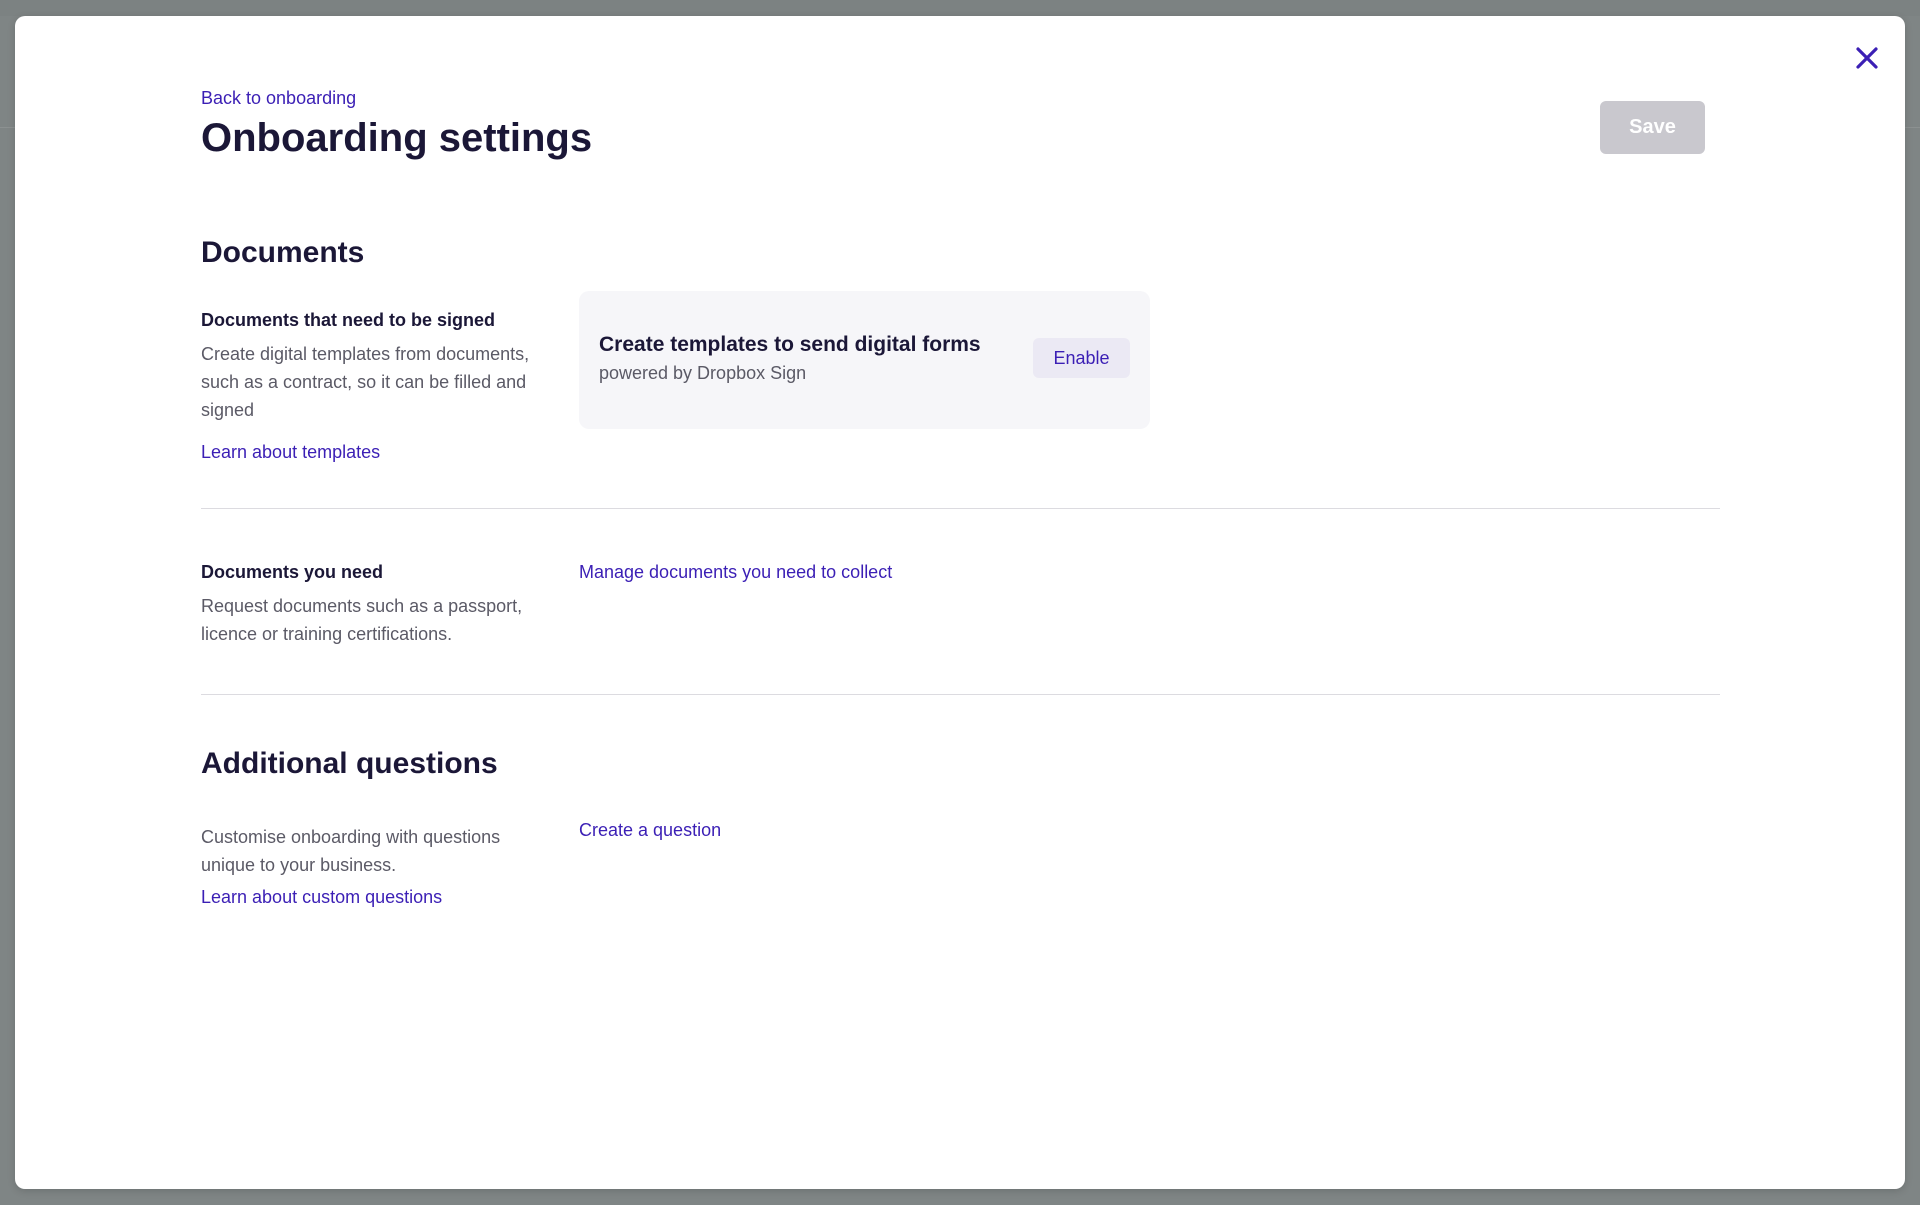 The image size is (1920, 1205). Describe the element at coordinates (283, 252) in the screenshot. I see `documents-section-title: Documents` at that location.